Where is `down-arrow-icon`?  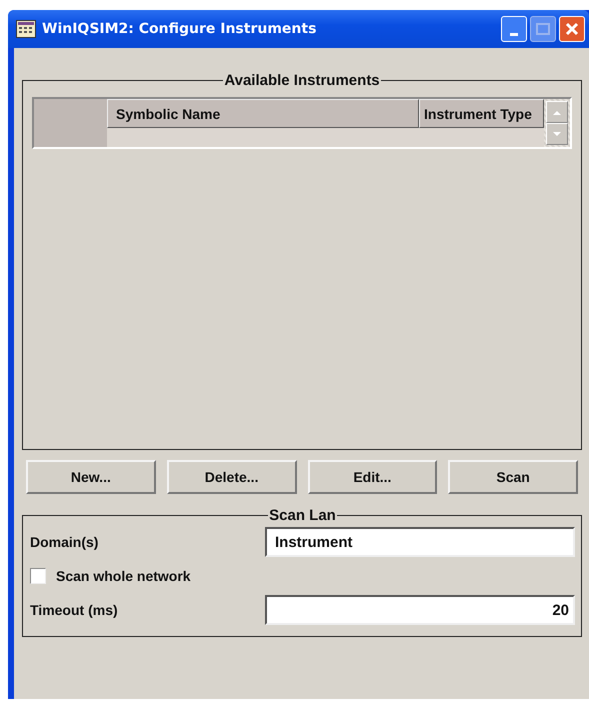
down-arrow-icon is located at coordinates (557, 134).